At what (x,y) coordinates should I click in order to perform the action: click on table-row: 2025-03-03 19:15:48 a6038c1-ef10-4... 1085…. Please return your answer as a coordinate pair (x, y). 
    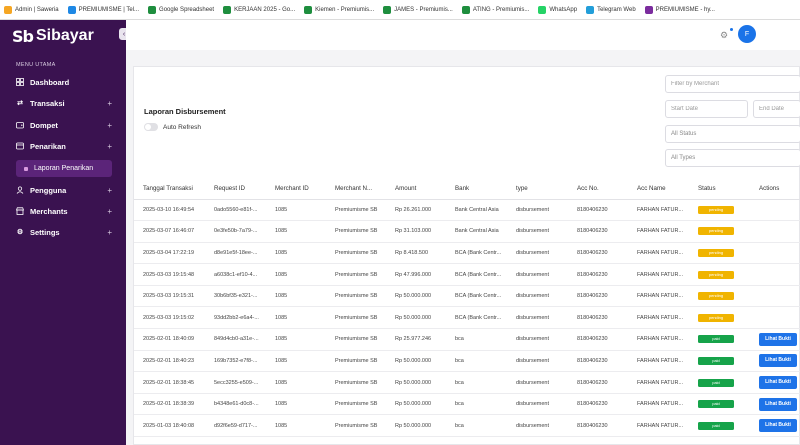
    Looking at the image, I should click on (467, 274).